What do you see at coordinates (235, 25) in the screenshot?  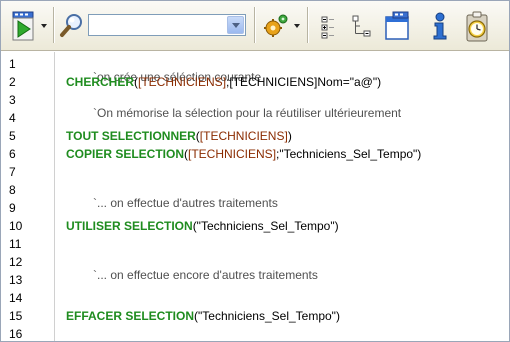 I see `combobox-dropdown-button` at bounding box center [235, 25].